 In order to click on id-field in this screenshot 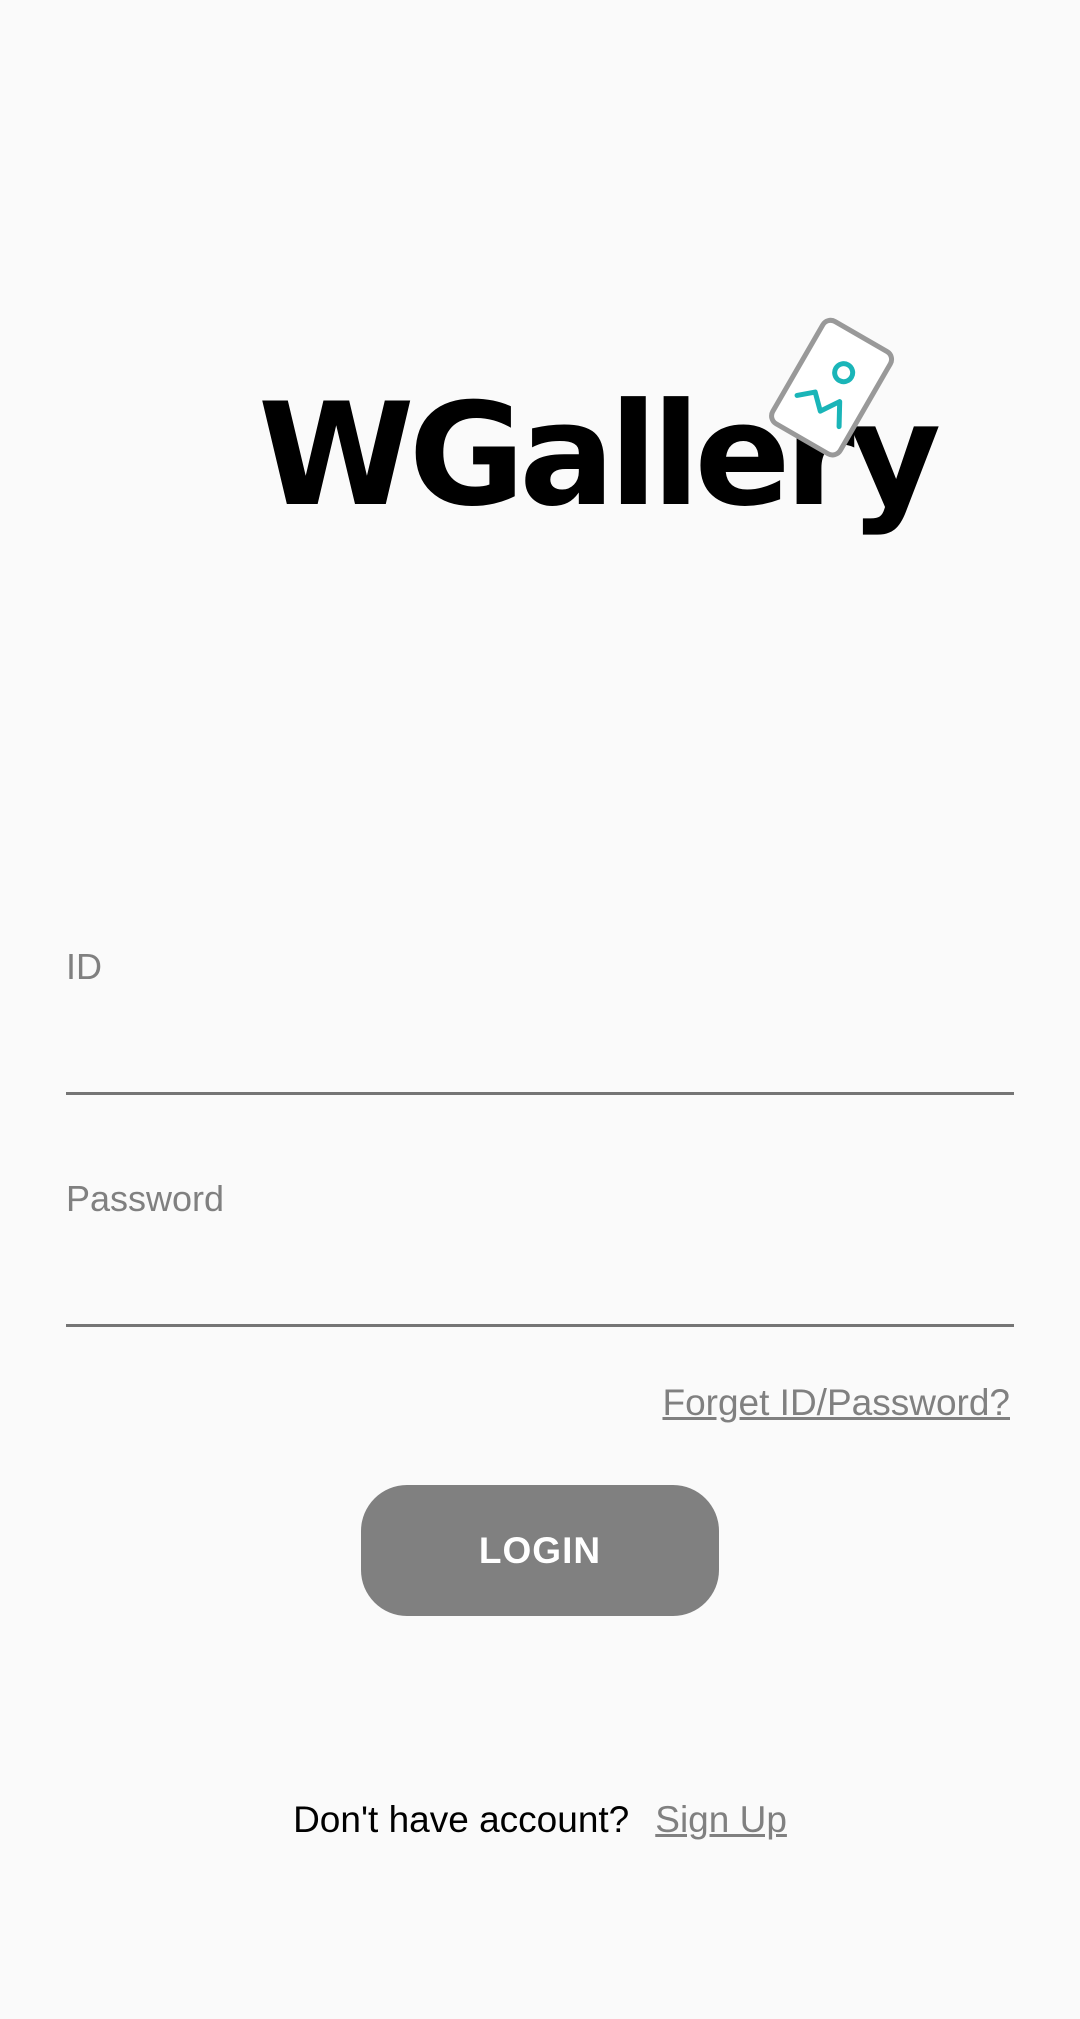, I will do `click(540, 1058)`.